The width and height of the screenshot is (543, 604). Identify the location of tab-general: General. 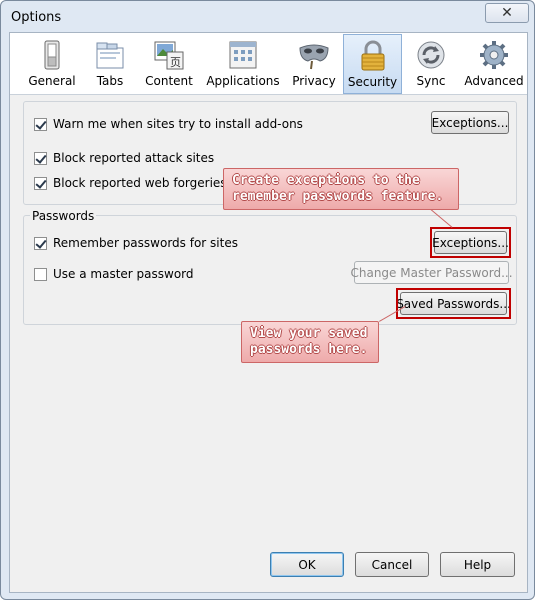
(52, 64).